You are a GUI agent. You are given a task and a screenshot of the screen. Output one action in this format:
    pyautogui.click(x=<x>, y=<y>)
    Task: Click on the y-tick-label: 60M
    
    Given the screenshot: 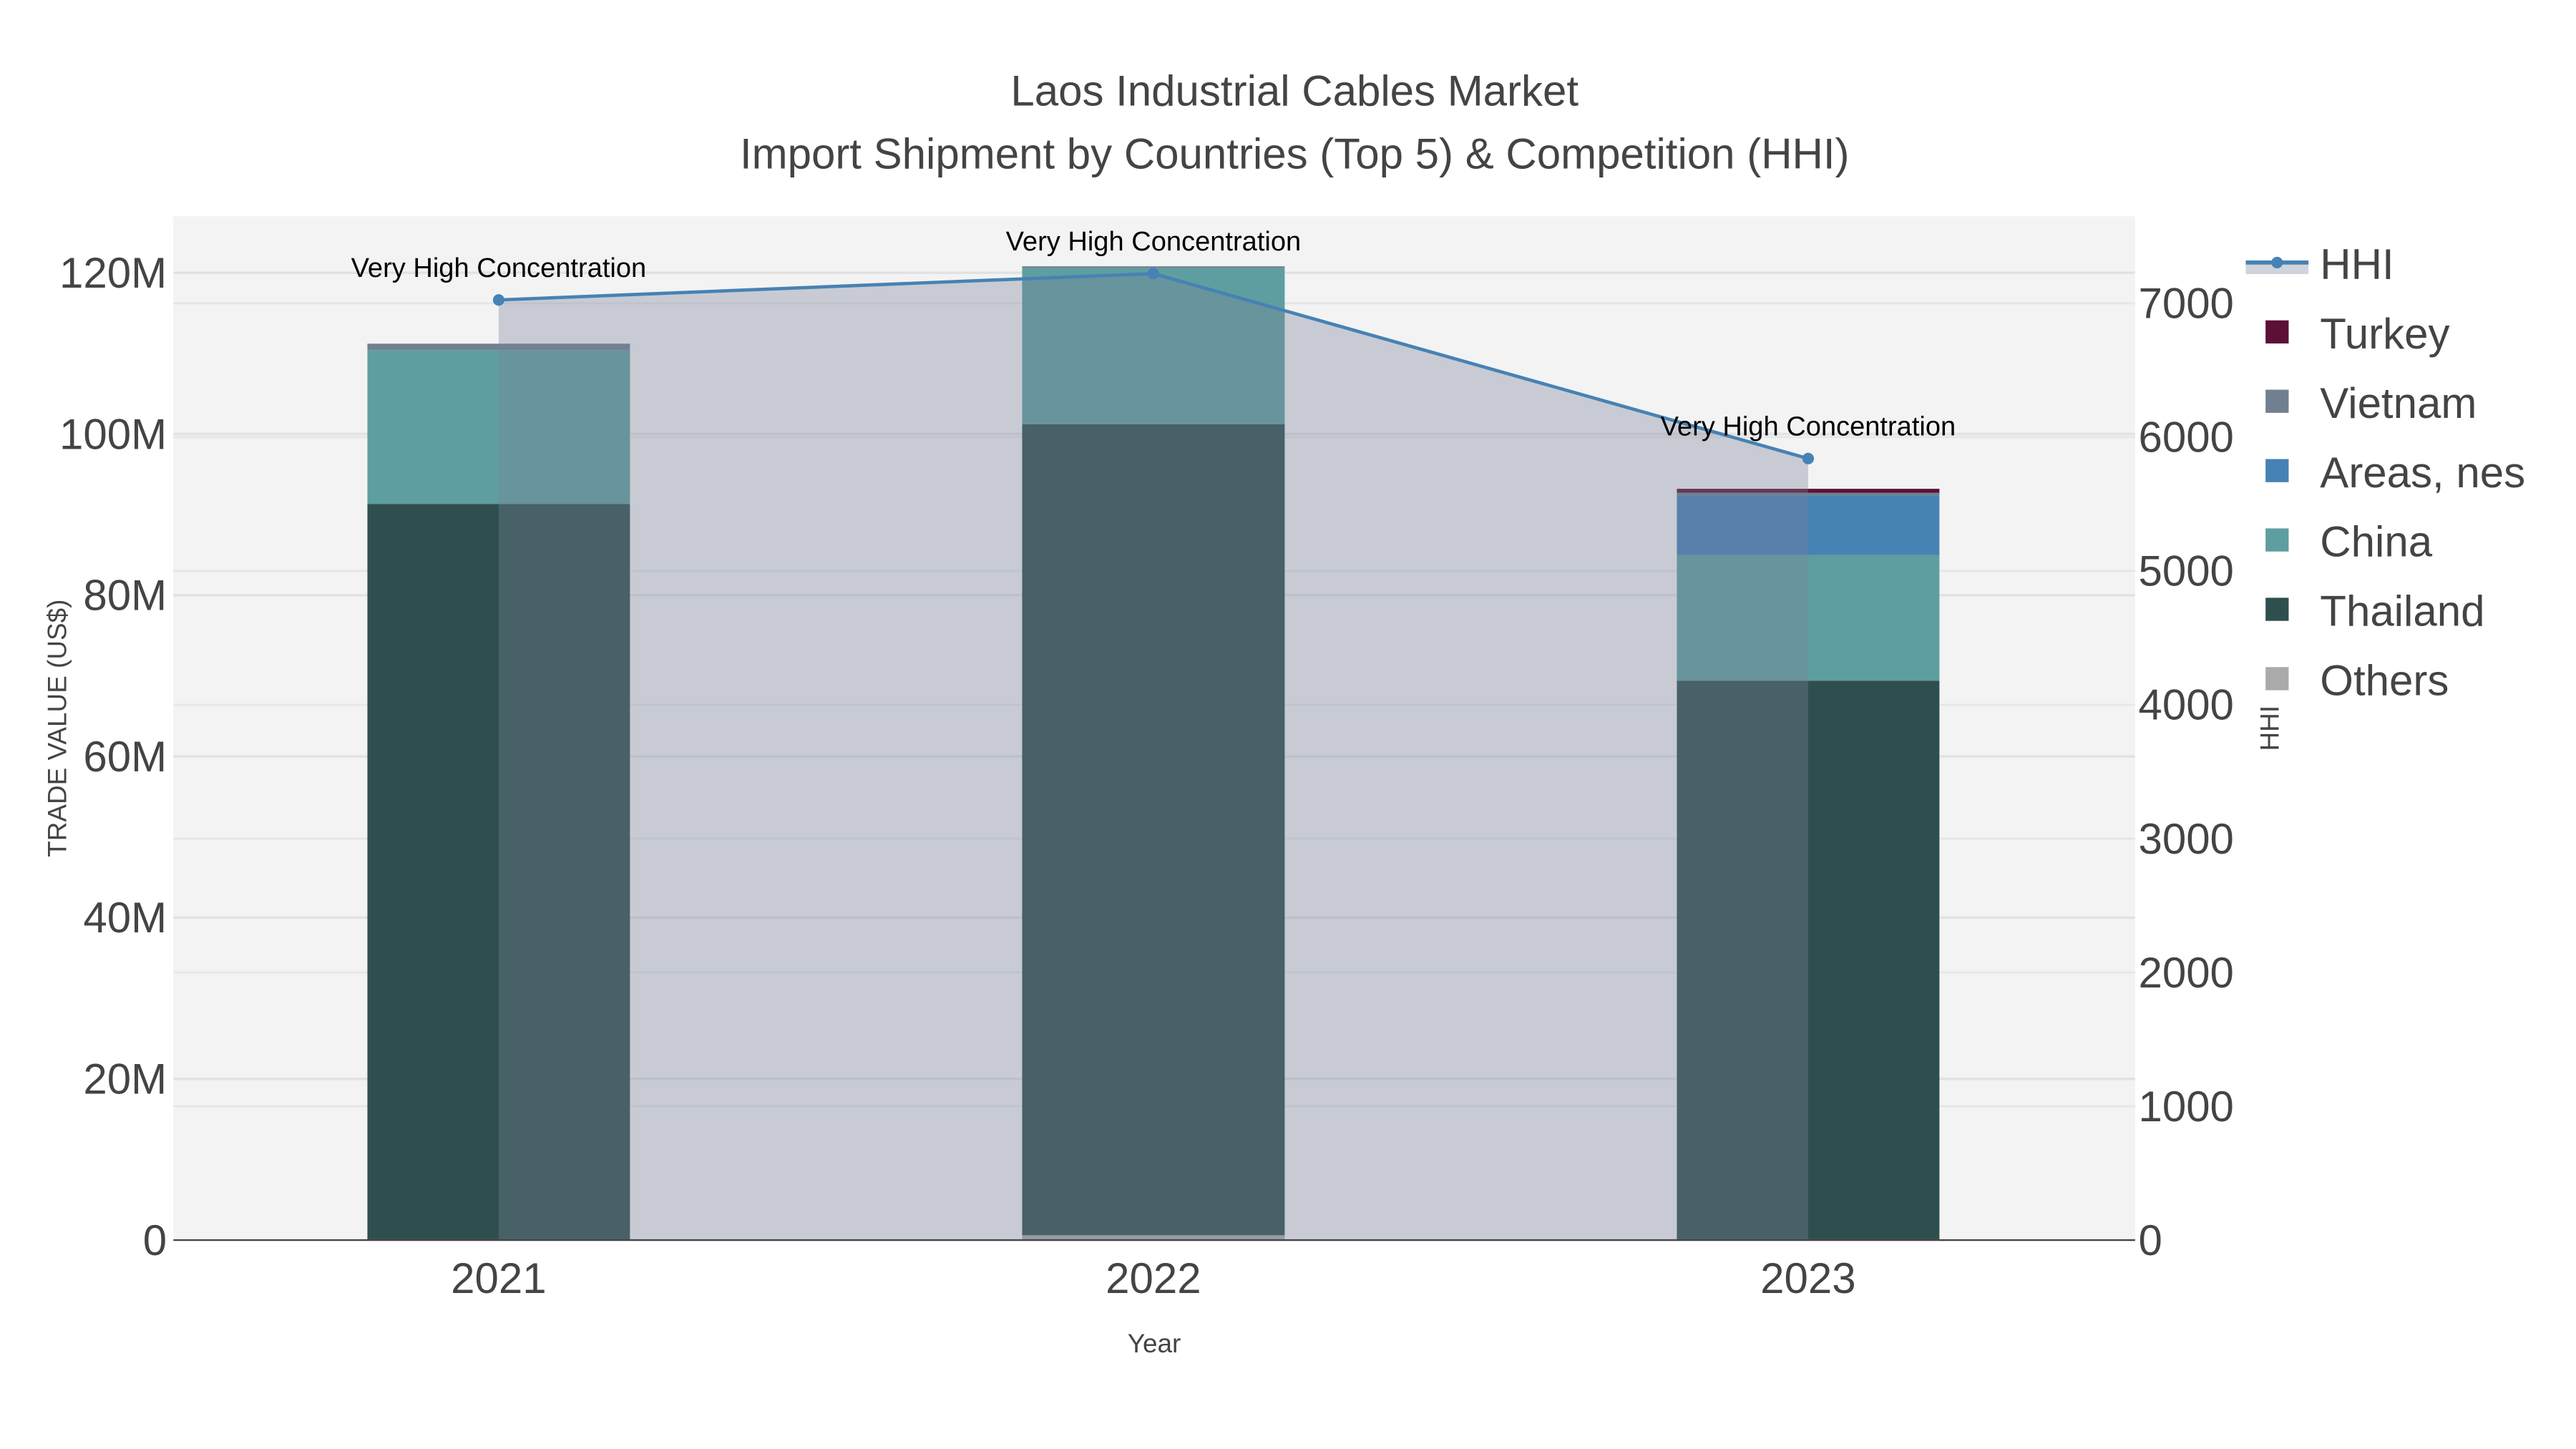 What is the action you would take?
    pyautogui.click(x=125, y=757)
    